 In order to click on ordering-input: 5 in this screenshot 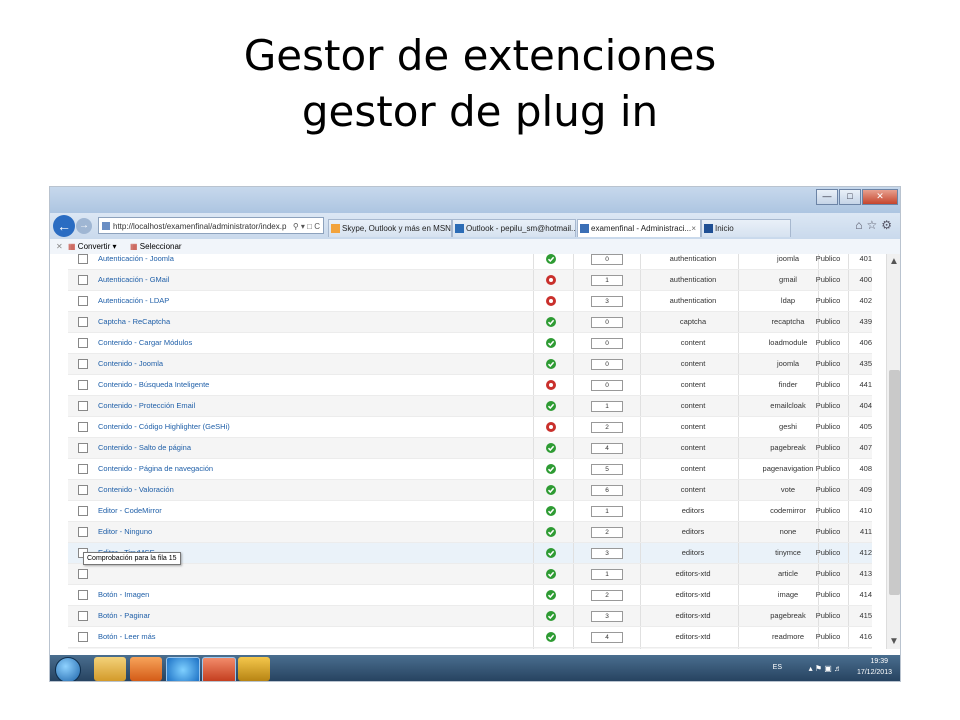, I will do `click(607, 469)`.